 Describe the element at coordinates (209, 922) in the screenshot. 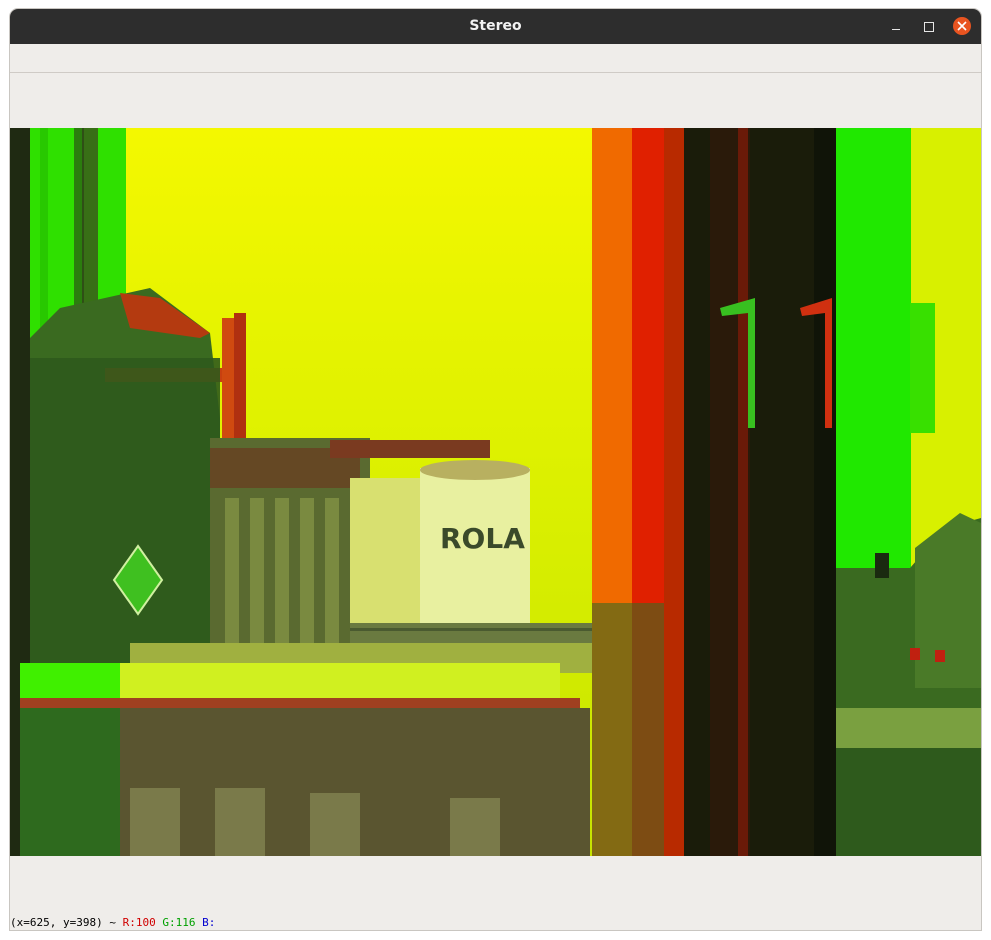

I see `blue-value: B:` at that location.